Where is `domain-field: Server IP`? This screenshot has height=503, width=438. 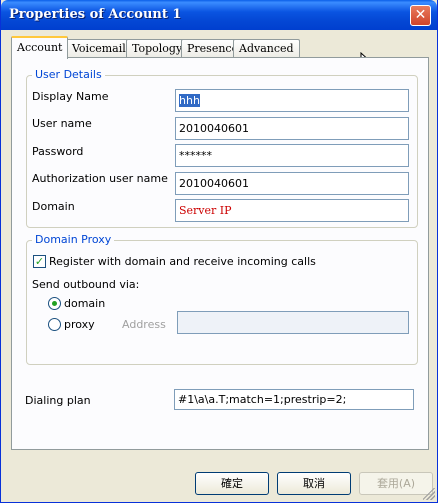 domain-field: Server IP is located at coordinates (292, 210).